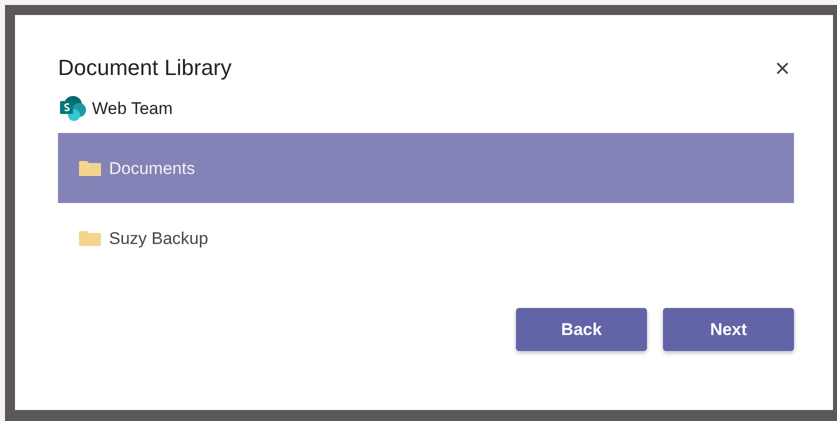 Image resolution: width=837 pixels, height=421 pixels. What do you see at coordinates (782, 68) in the screenshot?
I see `close-button: ×` at bounding box center [782, 68].